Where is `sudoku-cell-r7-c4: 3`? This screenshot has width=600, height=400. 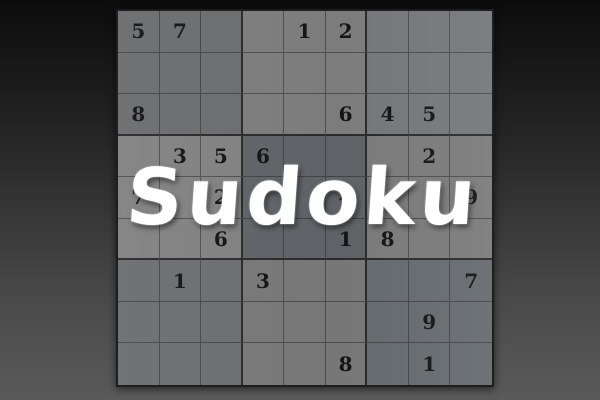 sudoku-cell-r7-c4: 3 is located at coordinates (263, 281).